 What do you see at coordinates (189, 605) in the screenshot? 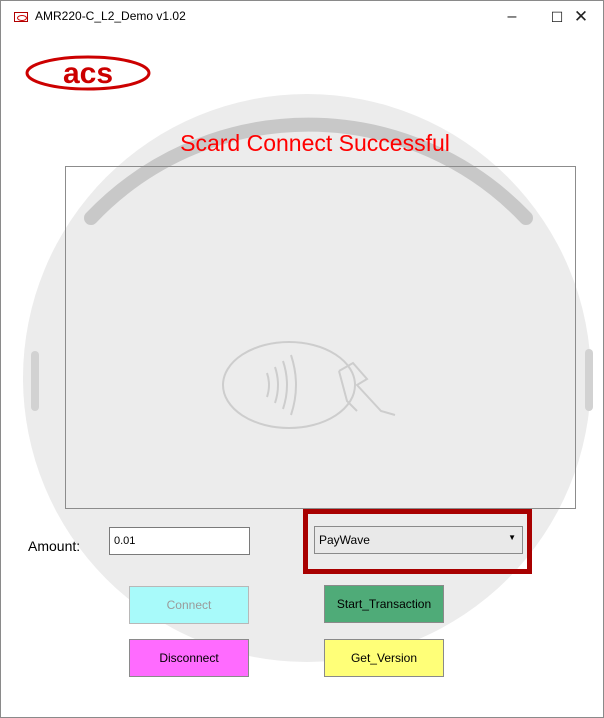
I see `connect-button: Connect` at bounding box center [189, 605].